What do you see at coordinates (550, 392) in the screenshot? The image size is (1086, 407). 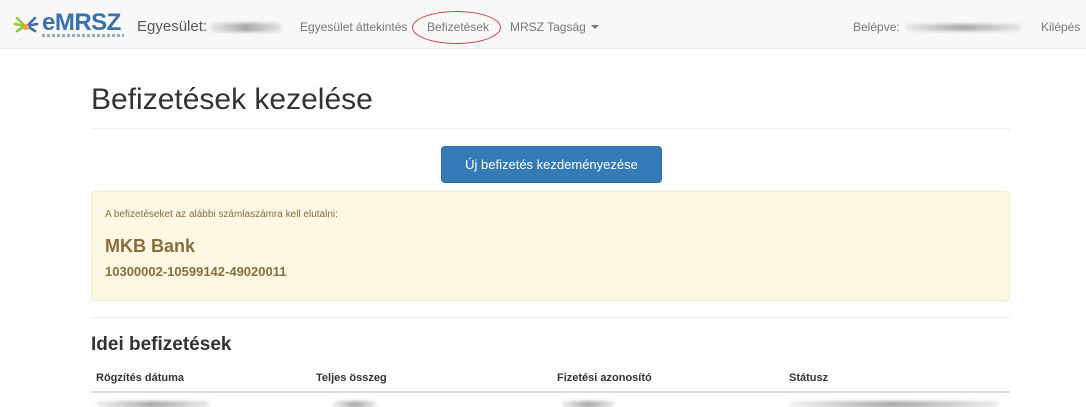 I see `table-header-divider` at bounding box center [550, 392].